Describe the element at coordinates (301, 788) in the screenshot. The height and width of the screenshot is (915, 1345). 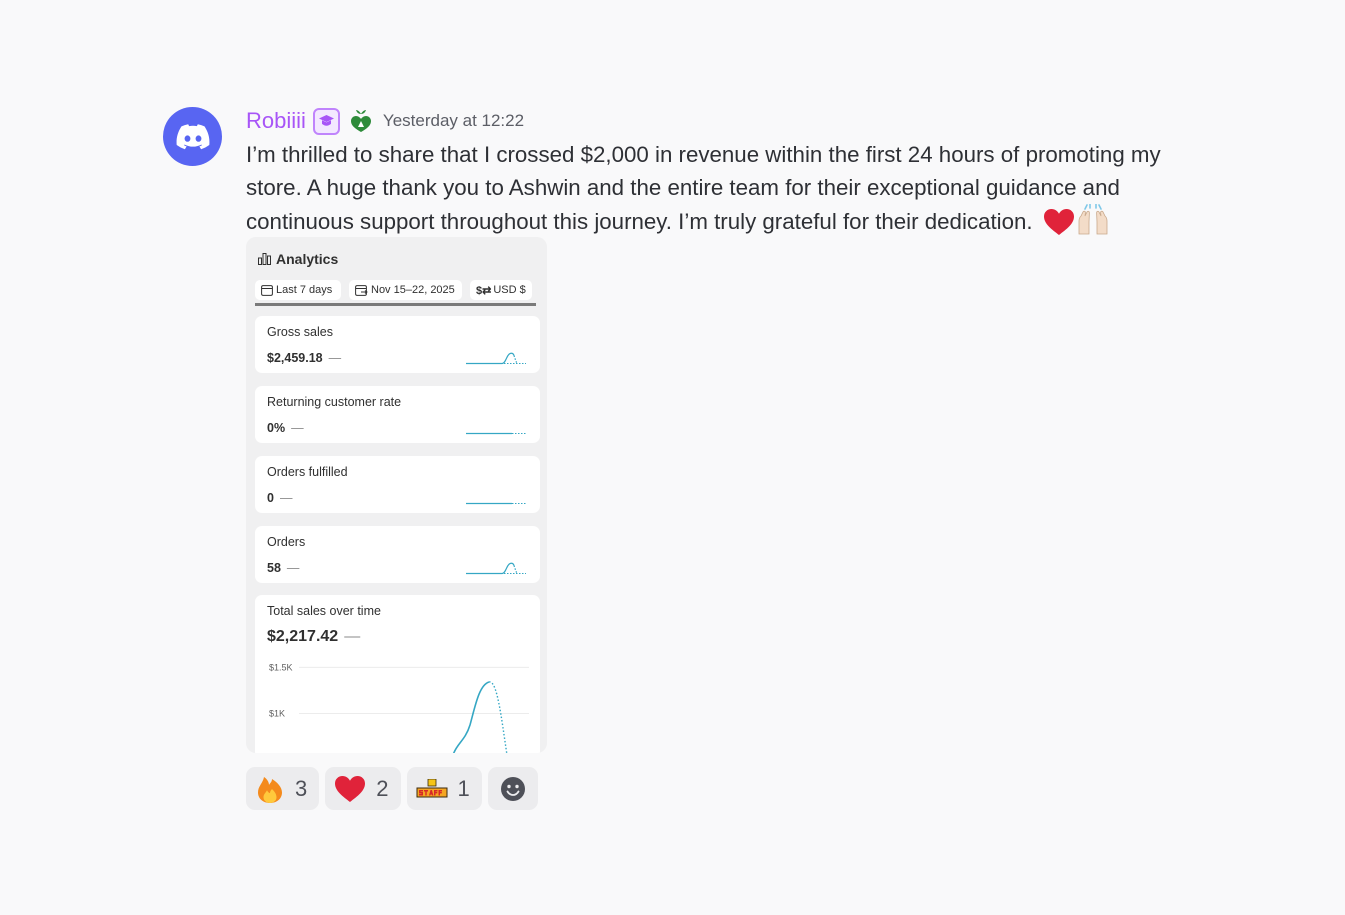
I see `reaction-count: 3` at that location.